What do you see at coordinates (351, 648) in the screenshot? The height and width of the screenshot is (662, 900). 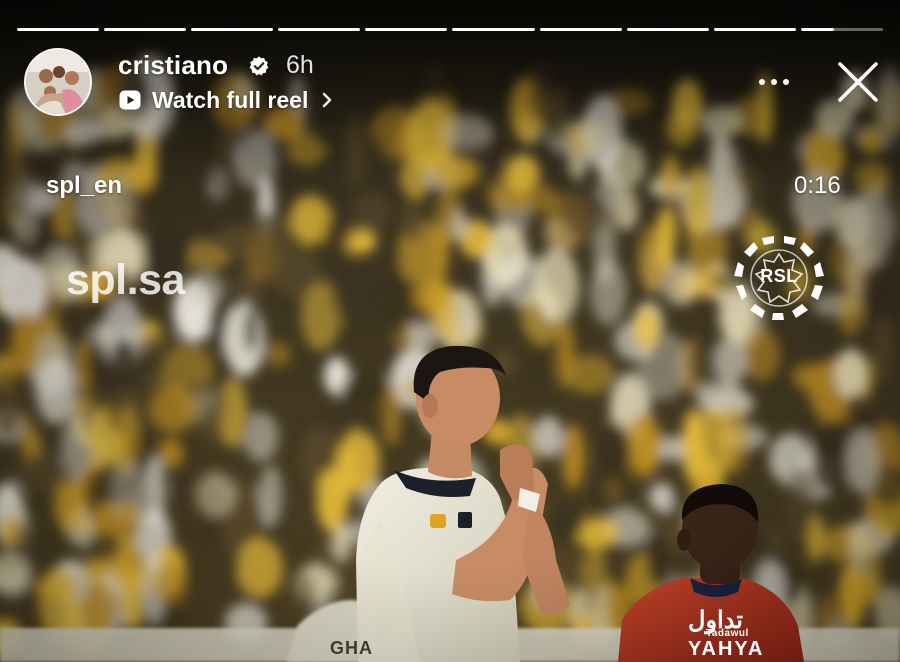 I see `left-player-jersey-name: GHA` at bounding box center [351, 648].